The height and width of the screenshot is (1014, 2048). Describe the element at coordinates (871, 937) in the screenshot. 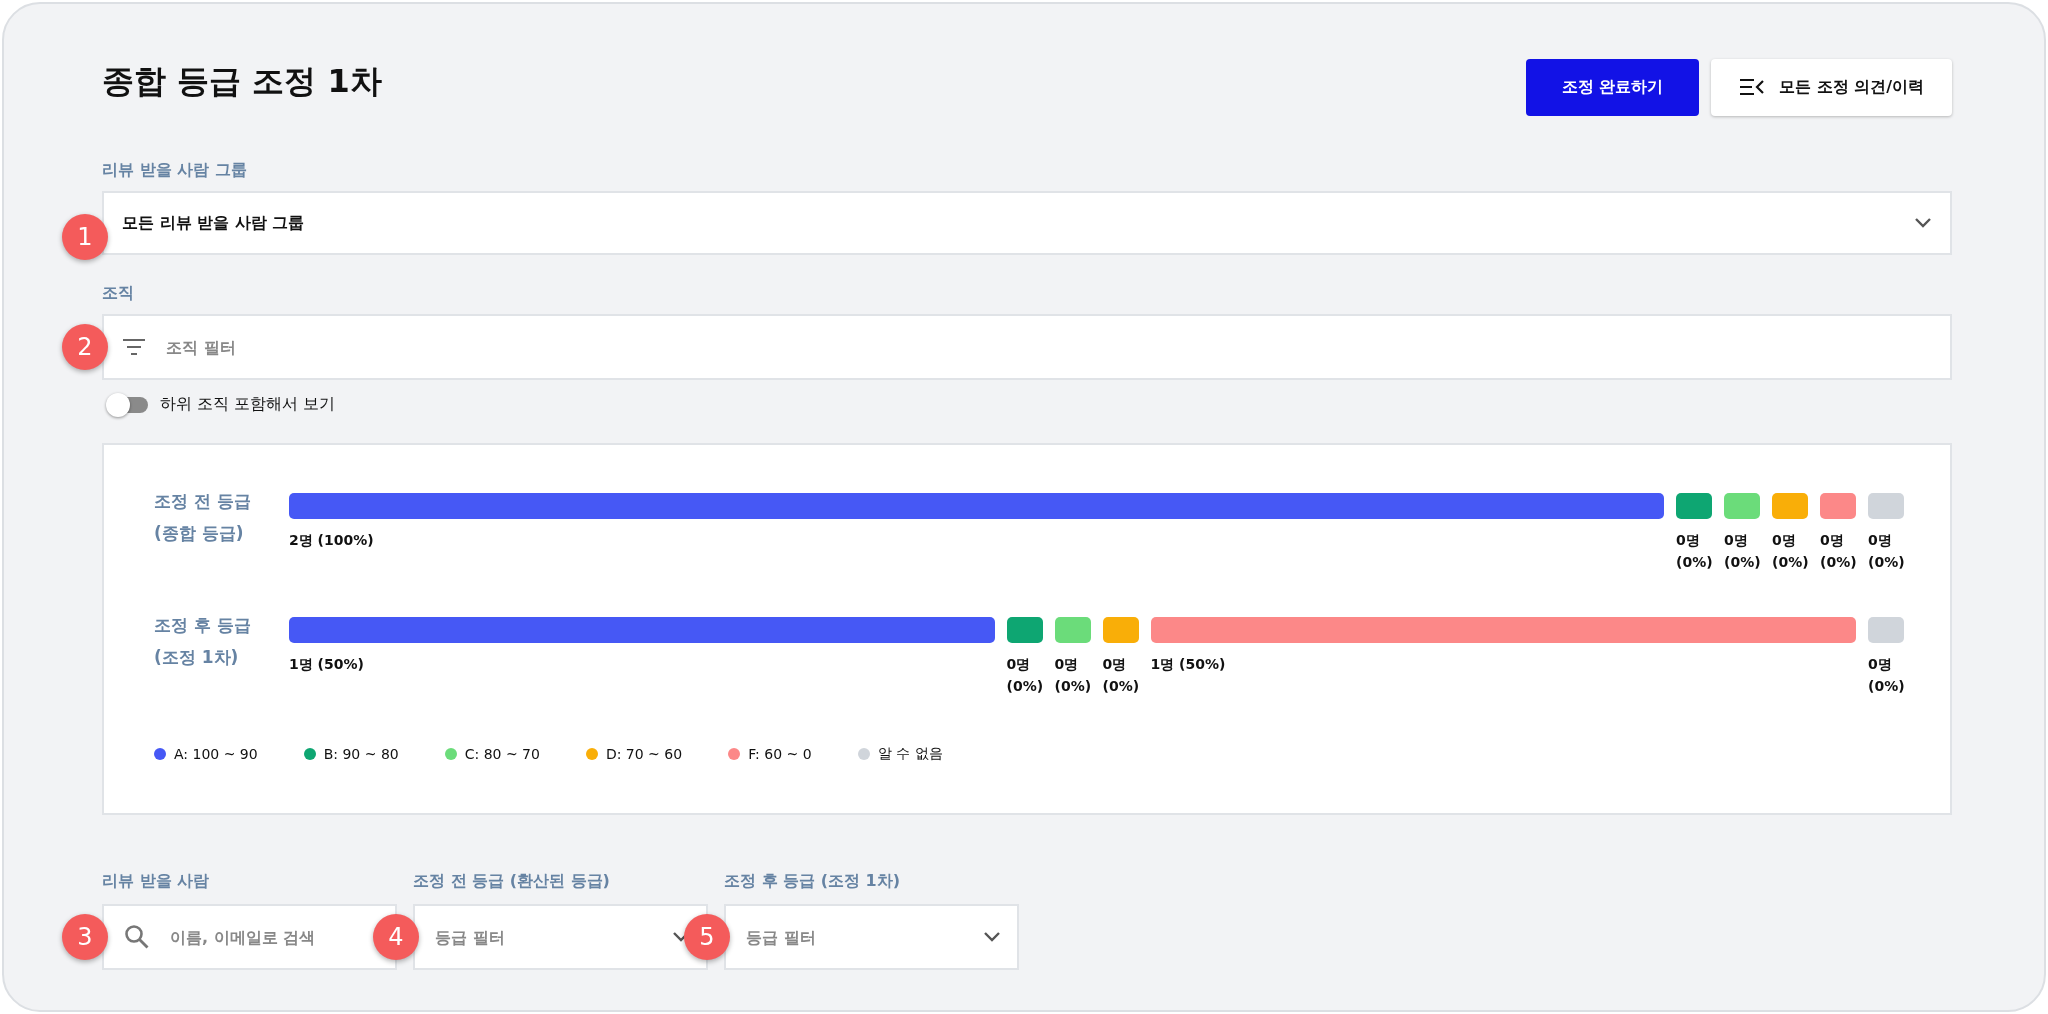

I see `grade-filter-select: 등급 필터` at that location.